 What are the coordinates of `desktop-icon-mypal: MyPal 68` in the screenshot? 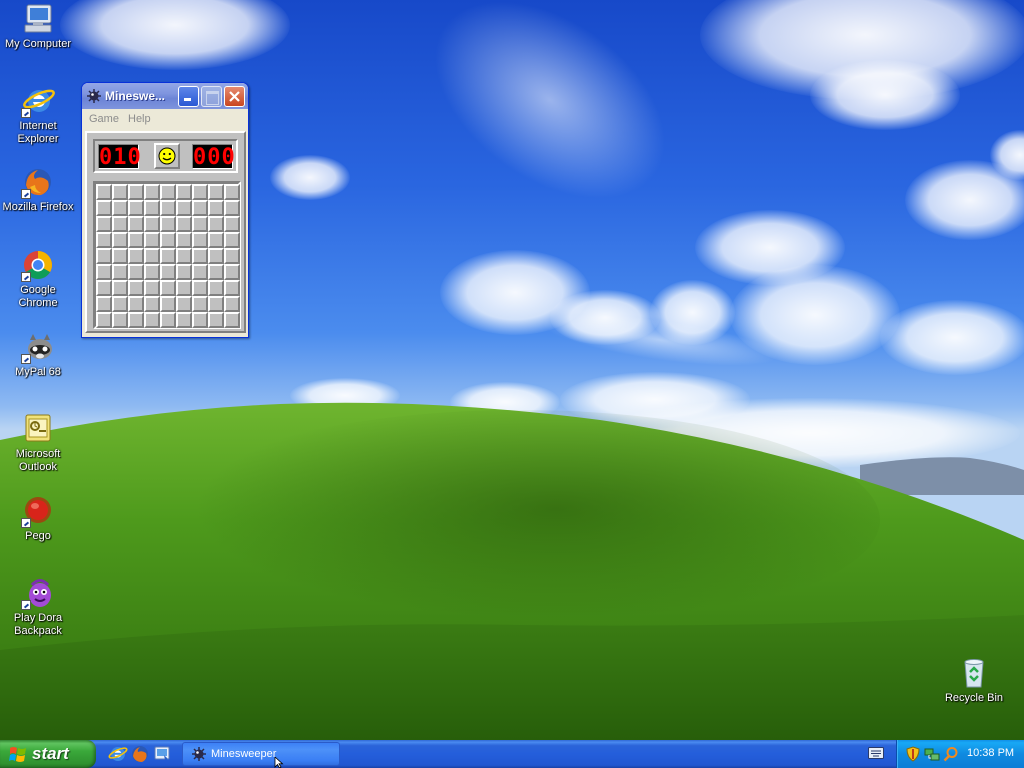 It's located at (38, 354).